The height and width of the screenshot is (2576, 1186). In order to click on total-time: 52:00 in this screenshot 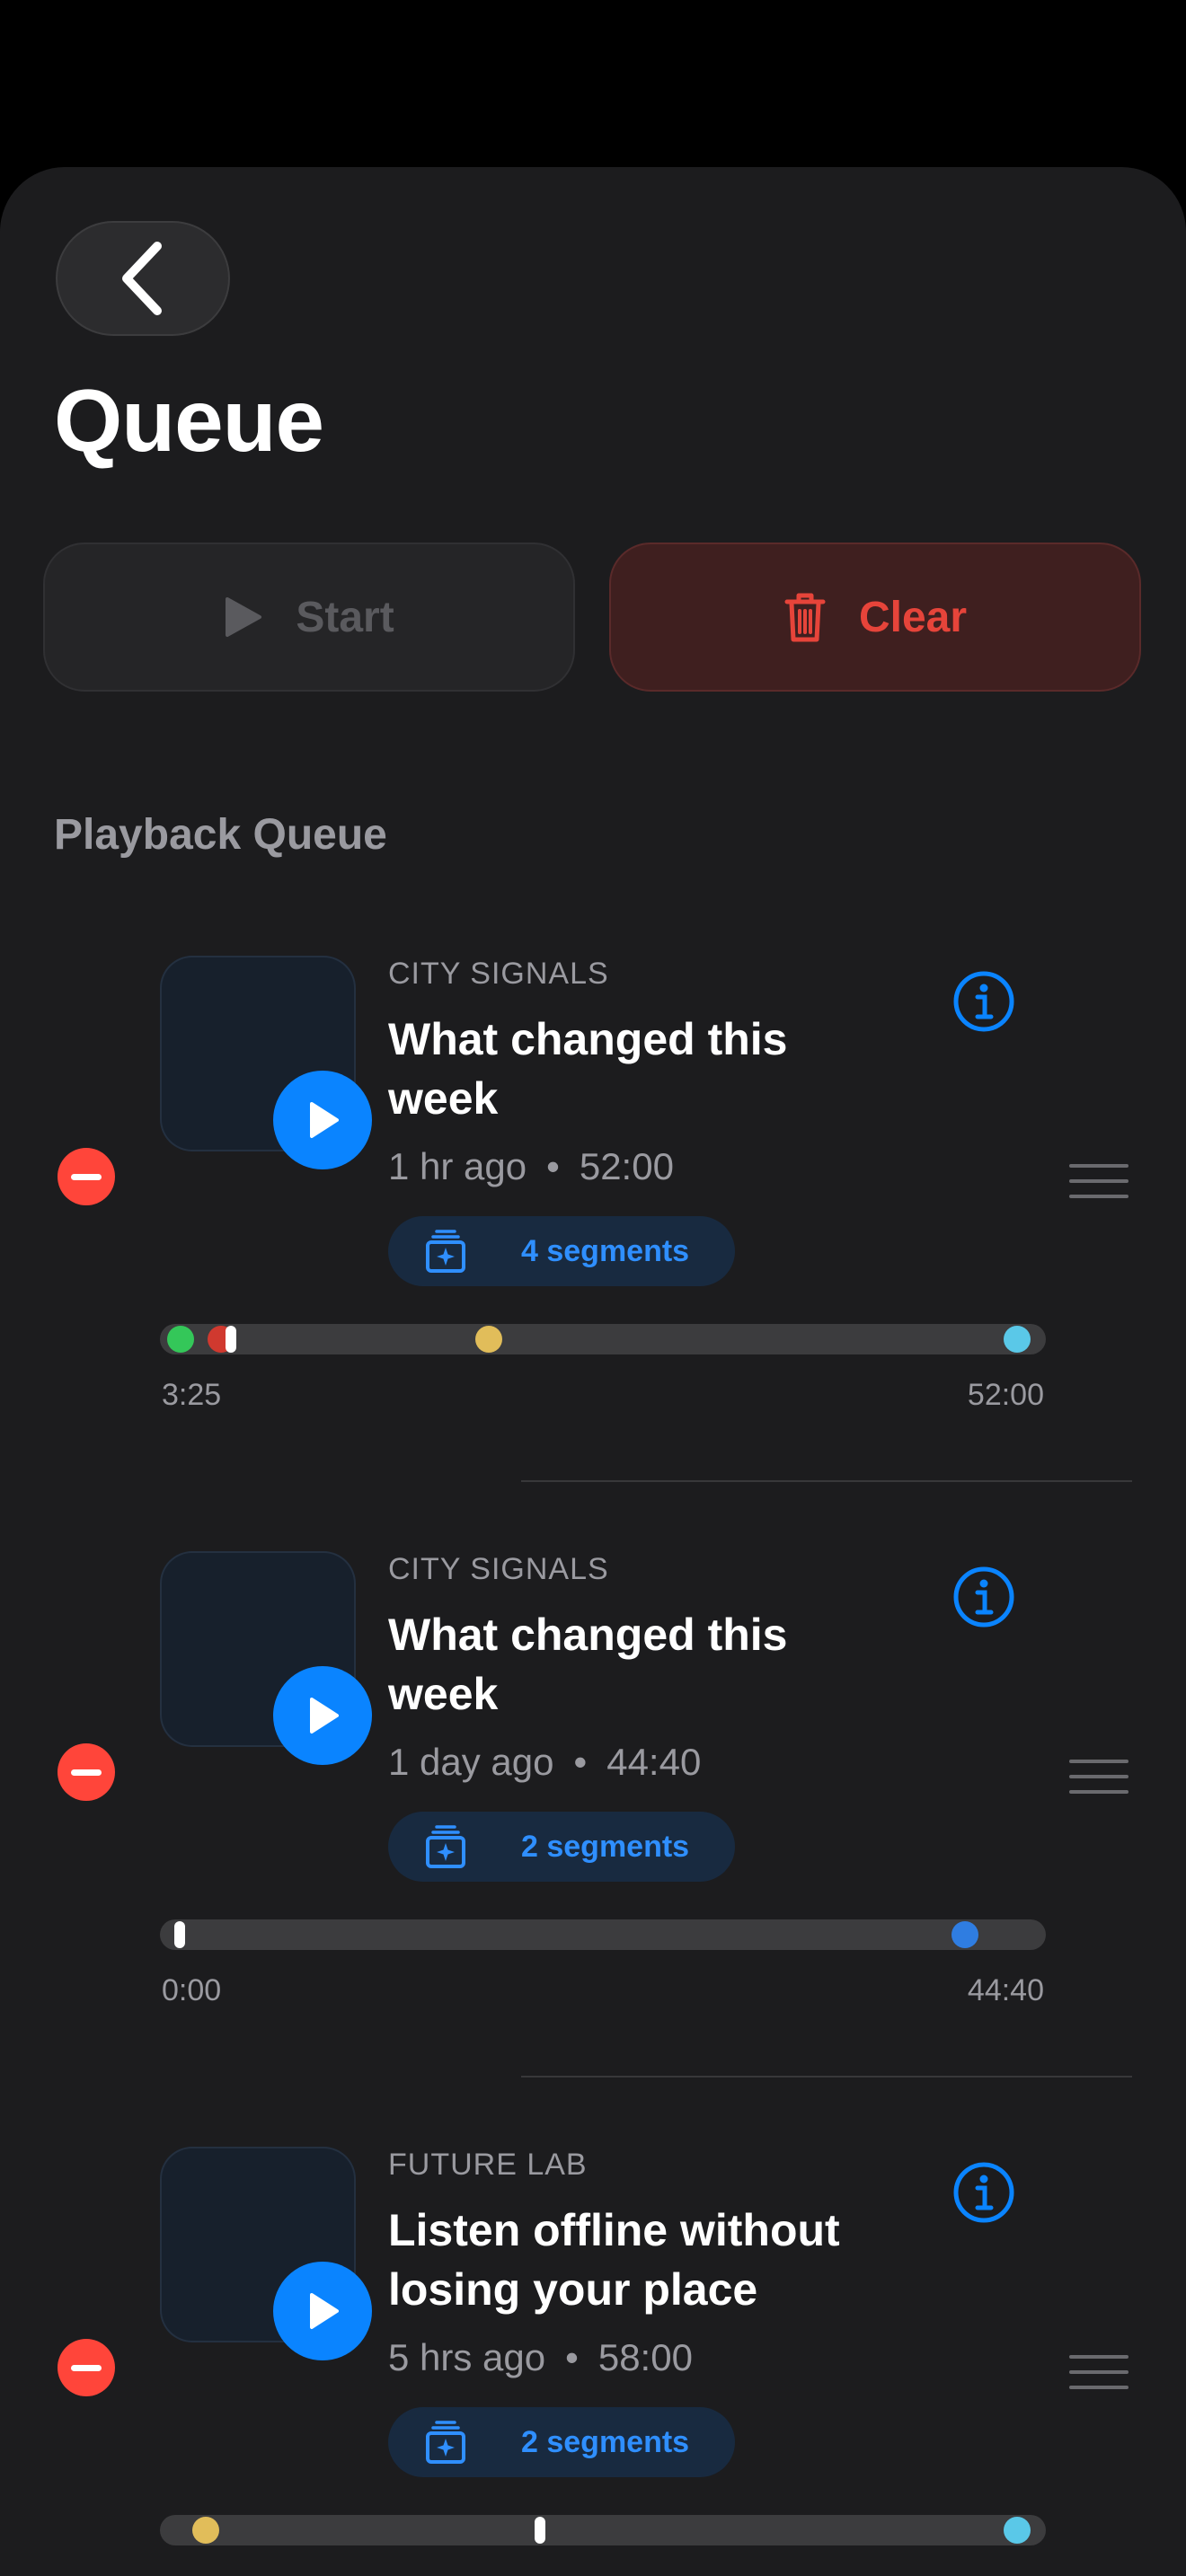, I will do `click(1005, 1395)`.